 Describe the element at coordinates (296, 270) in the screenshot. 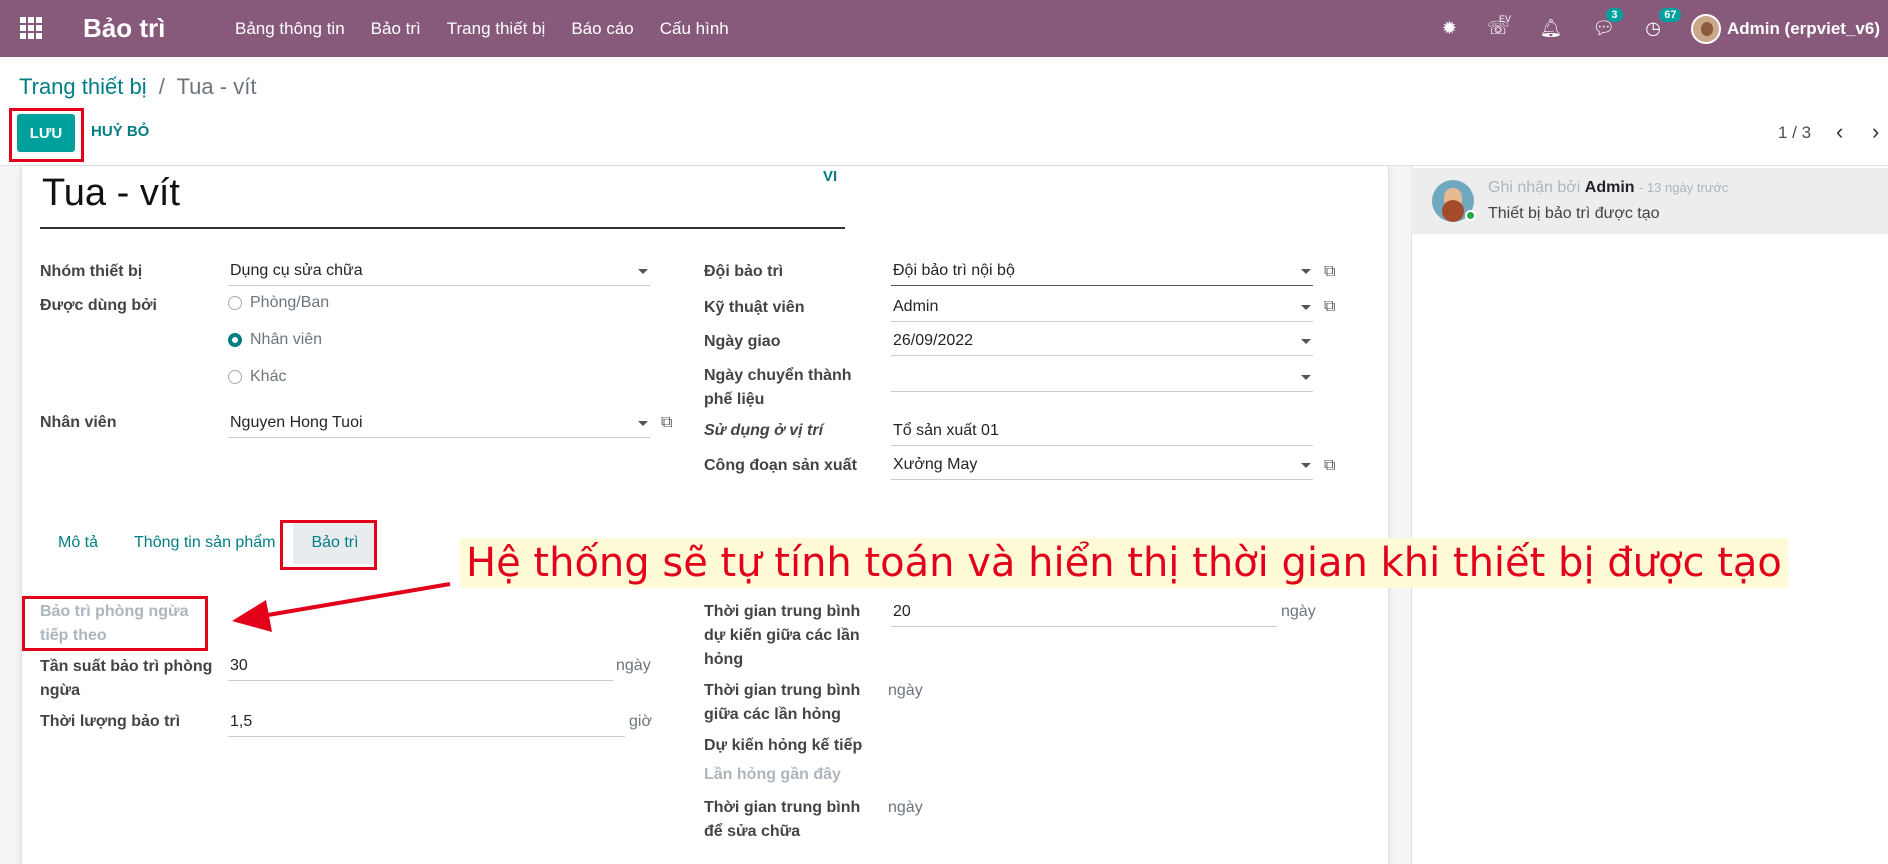

I see `category-value: Dụng cụ sửa chữa` at that location.